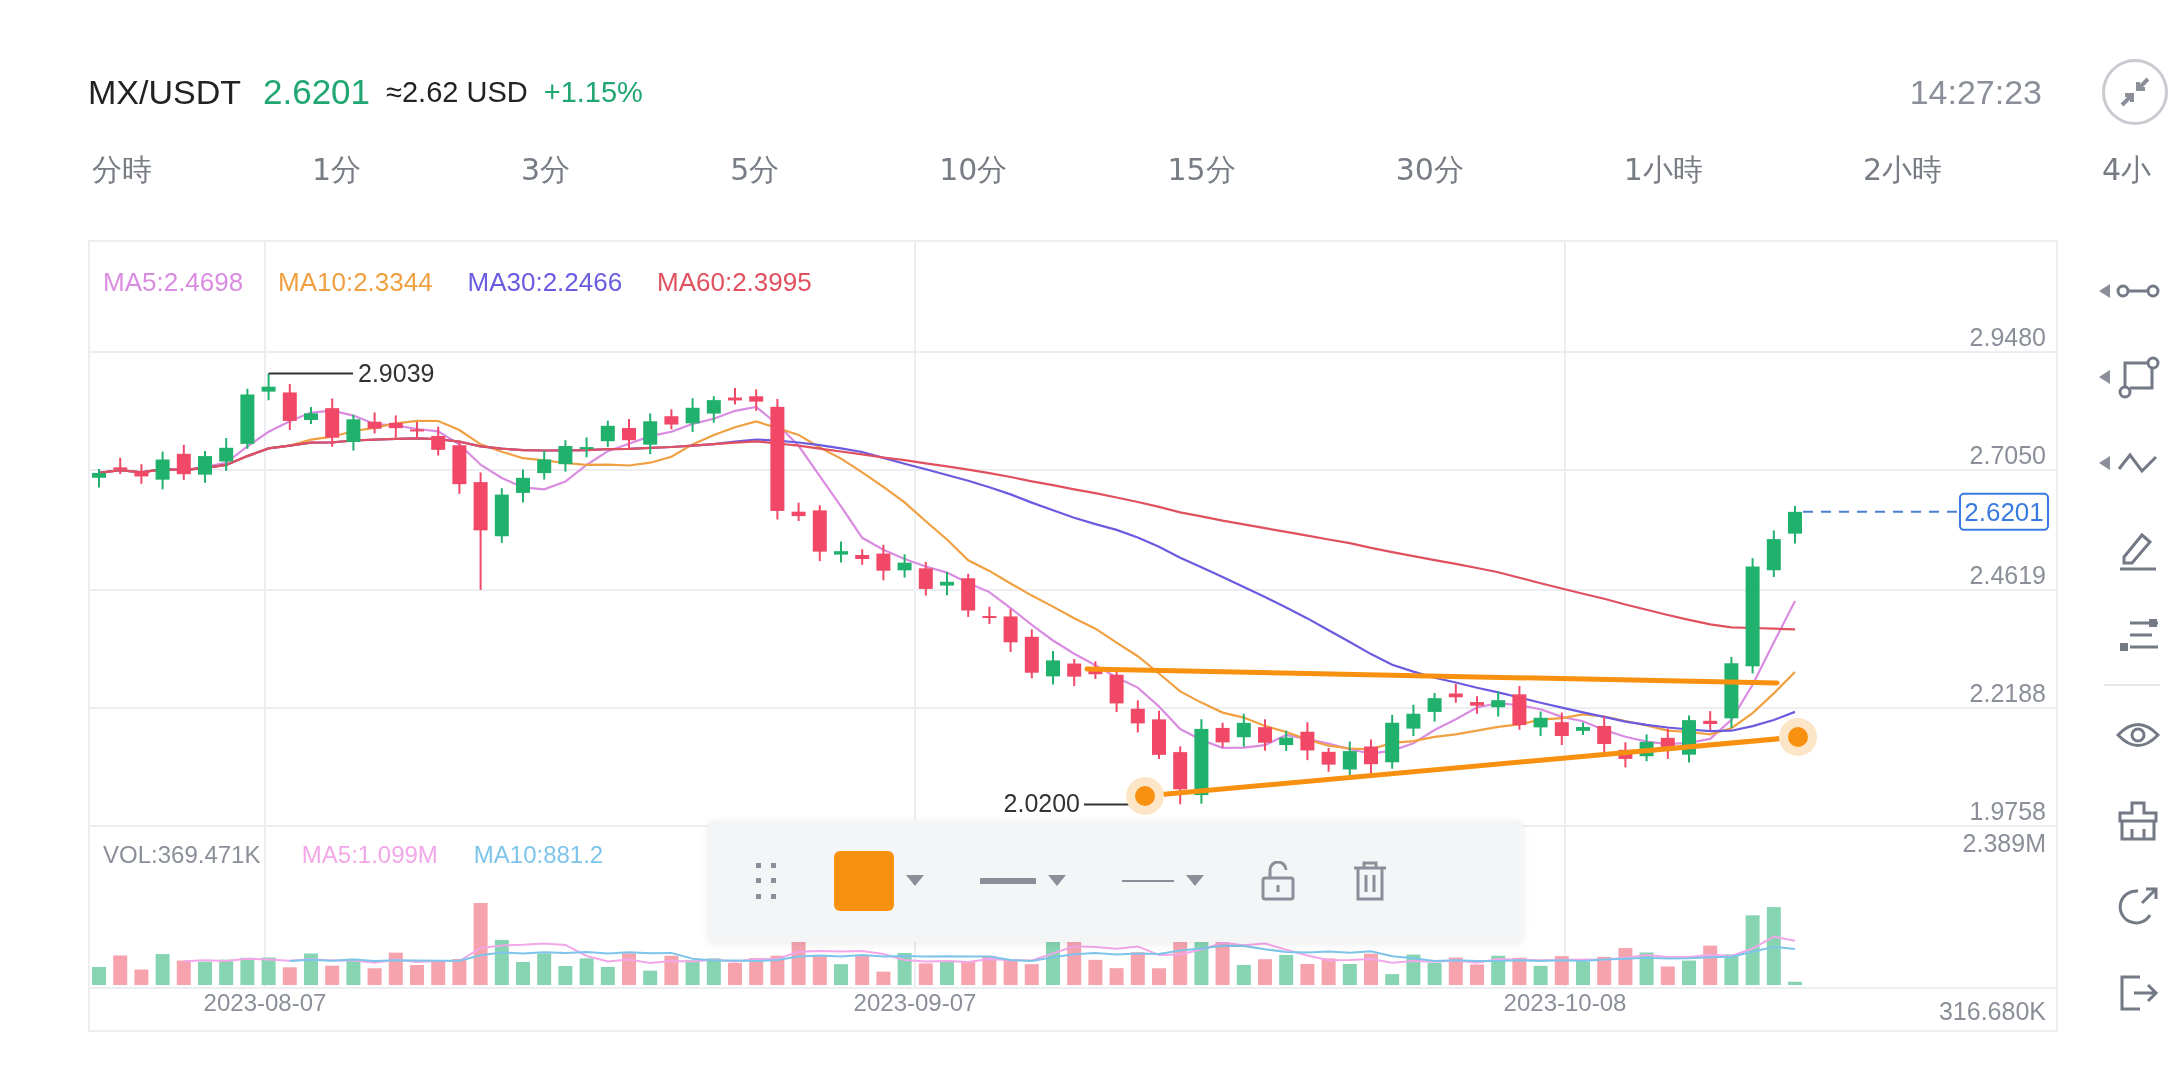 Image resolution: width=2172 pixels, height=1074 pixels. I want to click on moving-average-legend: MA60:2.3995, so click(734, 282).